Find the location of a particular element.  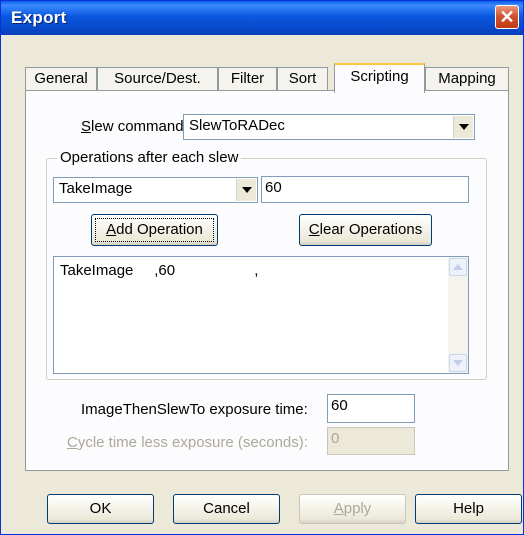

scroll-down-icon is located at coordinates (458, 363).